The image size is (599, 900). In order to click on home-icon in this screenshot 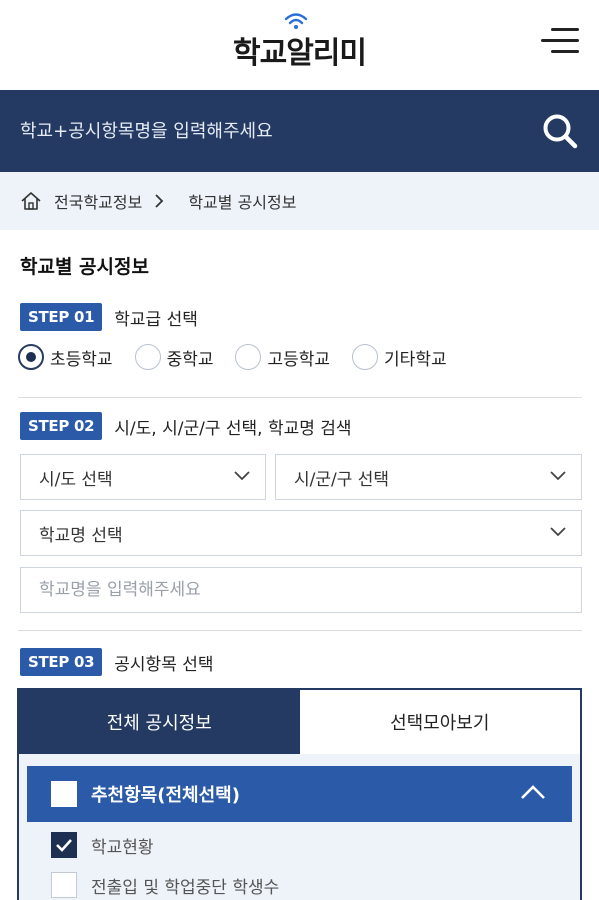, I will do `click(31, 201)`.